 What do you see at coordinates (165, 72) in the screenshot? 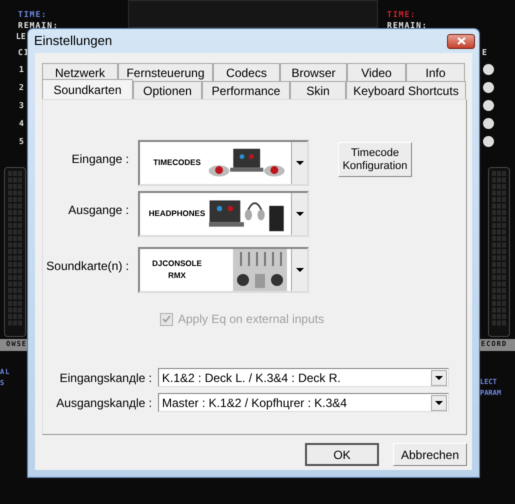
I see `tab: Fernsteuerung` at bounding box center [165, 72].